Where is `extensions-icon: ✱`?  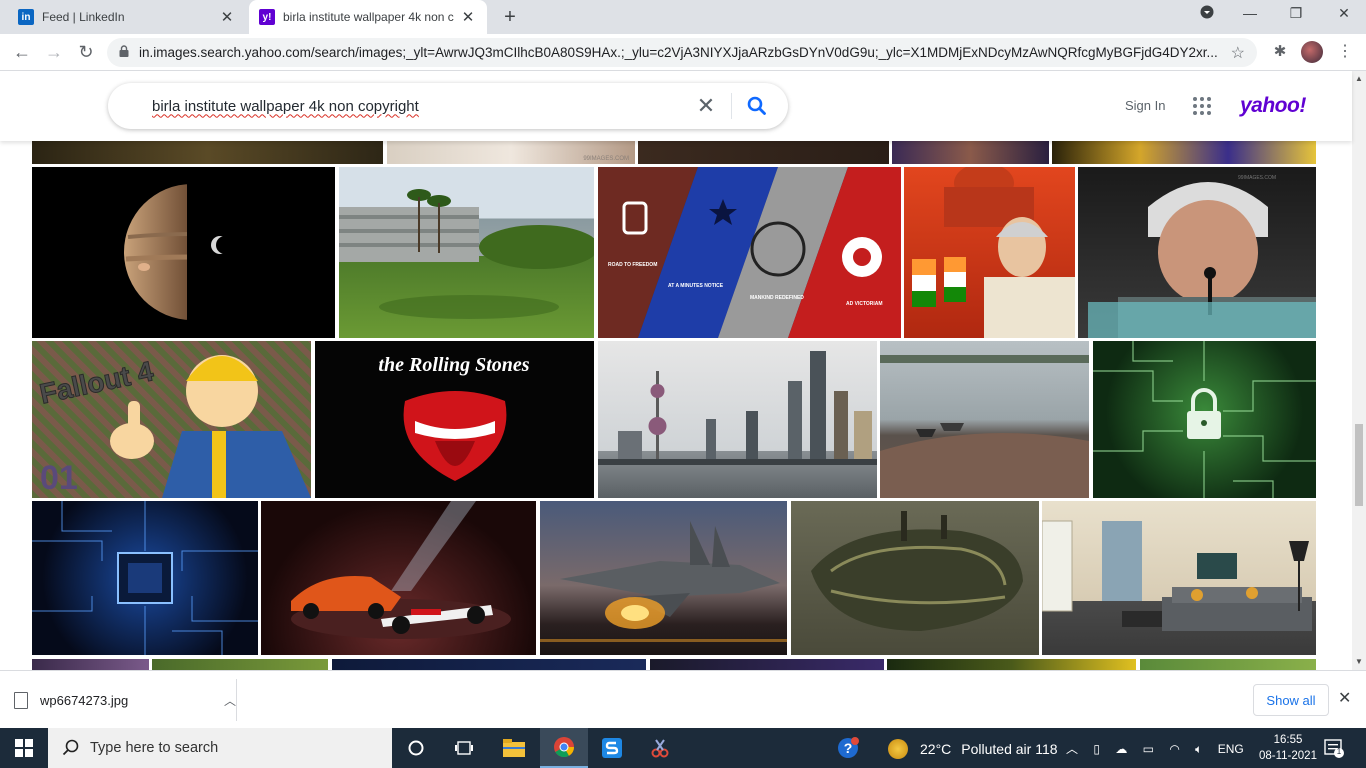 extensions-icon: ✱ is located at coordinates (1280, 52).